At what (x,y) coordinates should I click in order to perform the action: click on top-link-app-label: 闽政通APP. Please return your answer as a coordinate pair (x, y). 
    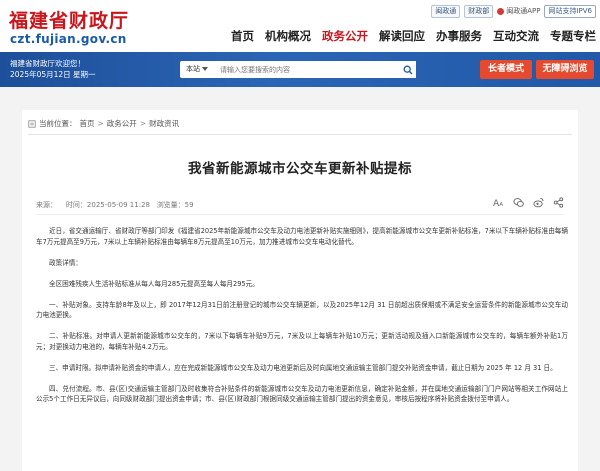
    Looking at the image, I should click on (523, 11).